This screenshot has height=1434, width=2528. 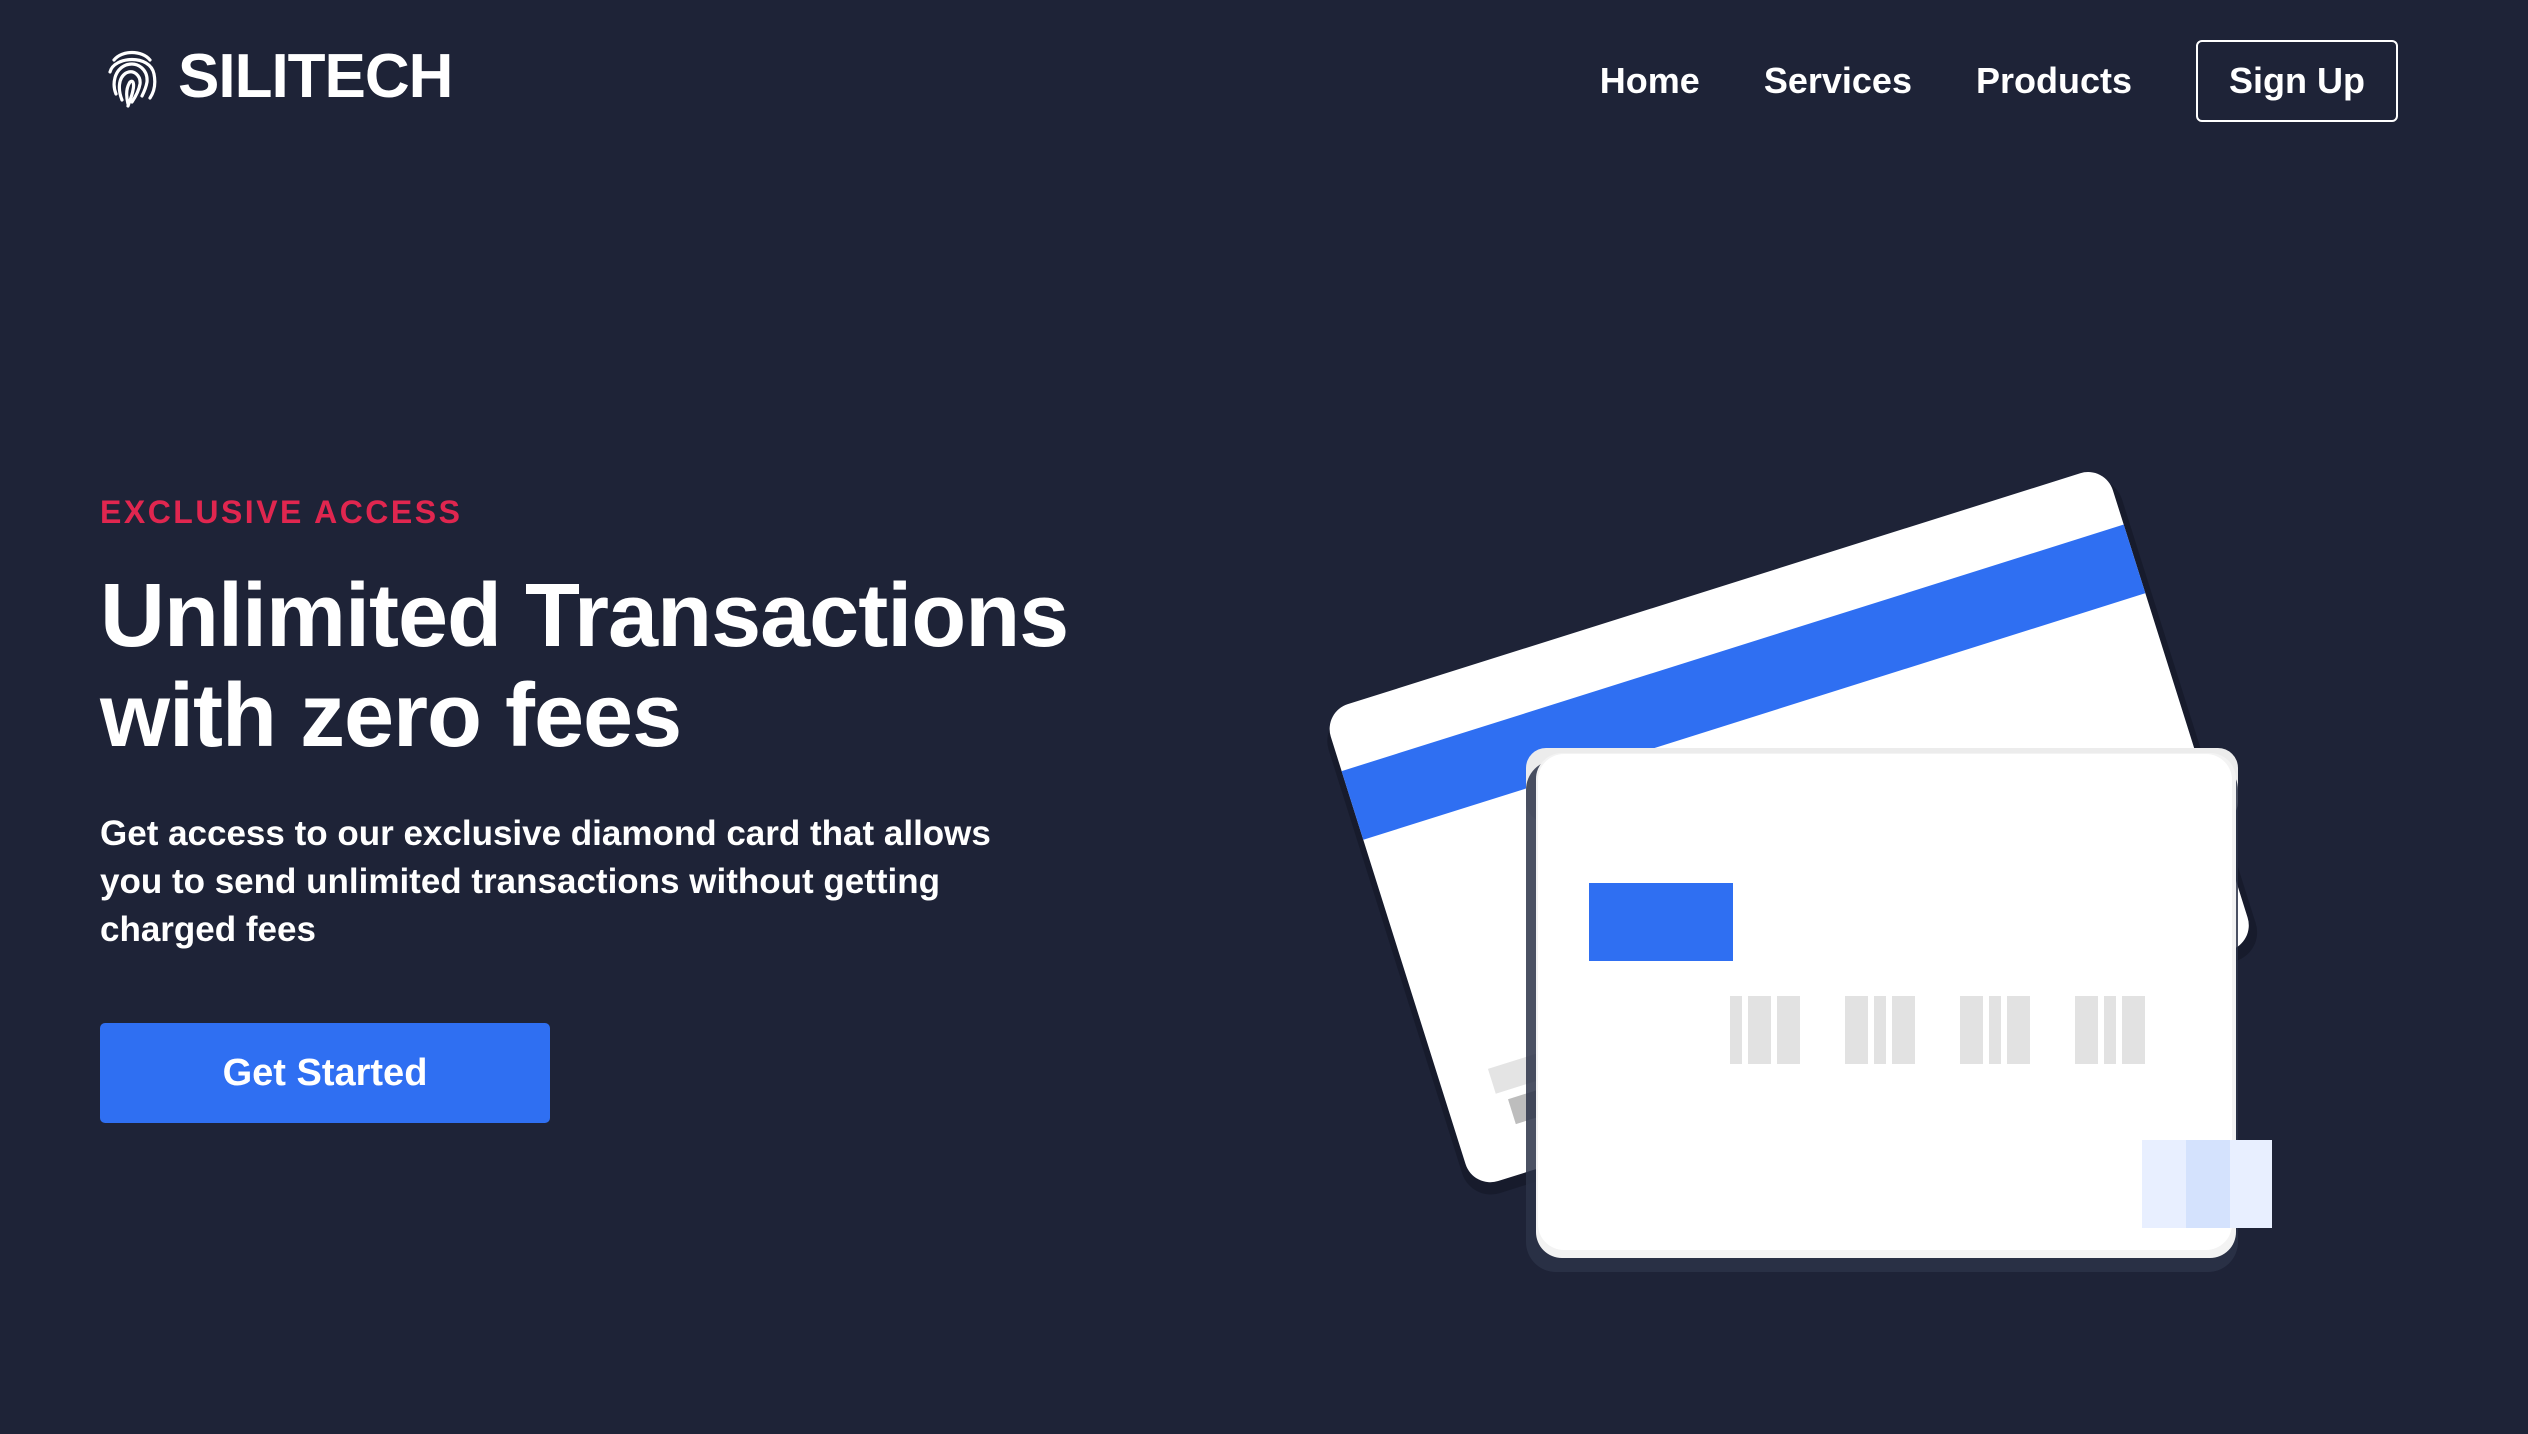 What do you see at coordinates (315, 76) in the screenshot?
I see `brand-name: SILITECH` at bounding box center [315, 76].